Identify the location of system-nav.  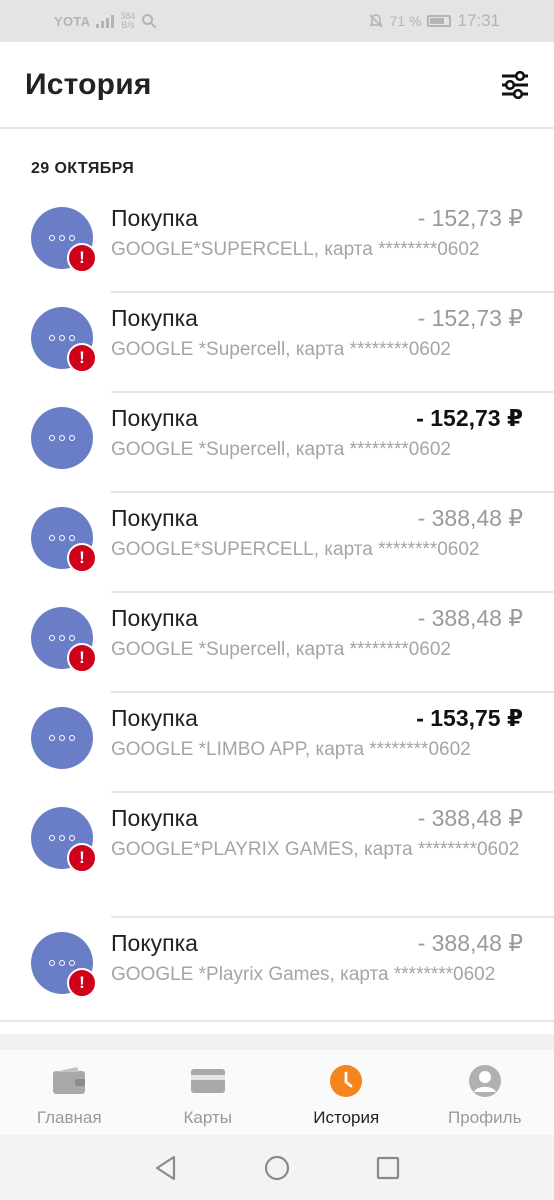
(277, 1167).